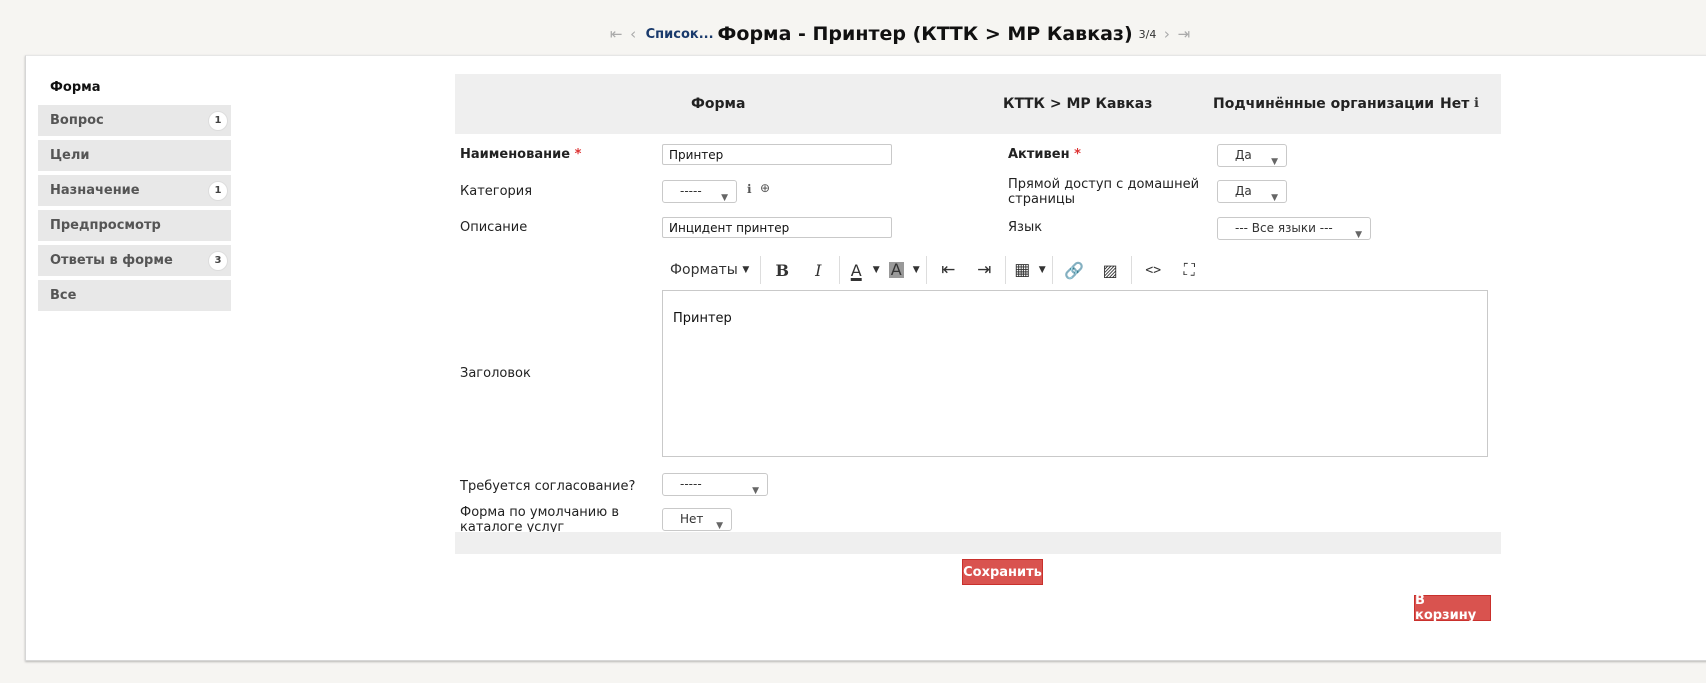 The image size is (1706, 683). What do you see at coordinates (1184, 34) in the screenshot?
I see `last-record-icon: ⇥` at bounding box center [1184, 34].